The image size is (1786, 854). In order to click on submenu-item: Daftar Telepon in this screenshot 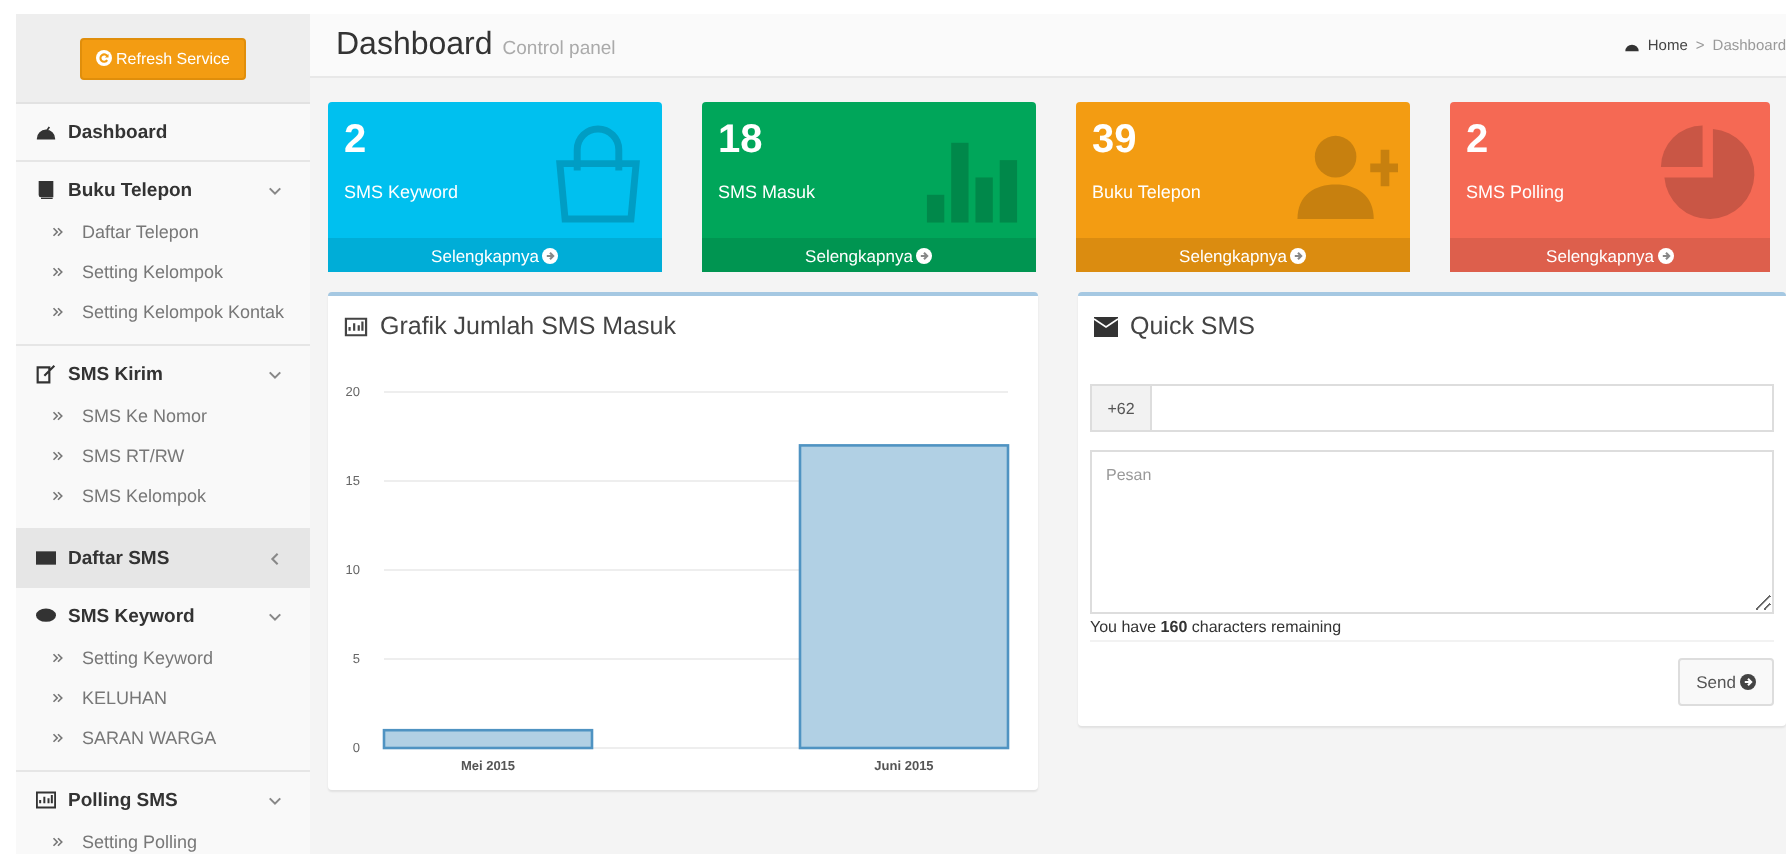, I will do `click(163, 232)`.